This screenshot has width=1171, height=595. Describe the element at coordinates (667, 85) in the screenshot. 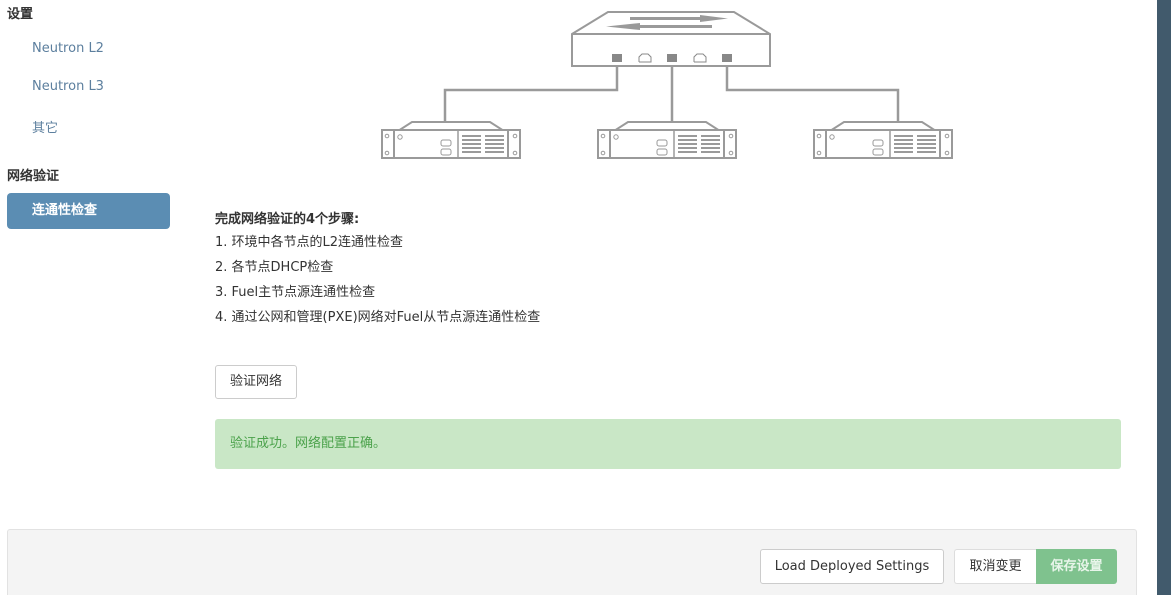

I see `network-diagram` at that location.